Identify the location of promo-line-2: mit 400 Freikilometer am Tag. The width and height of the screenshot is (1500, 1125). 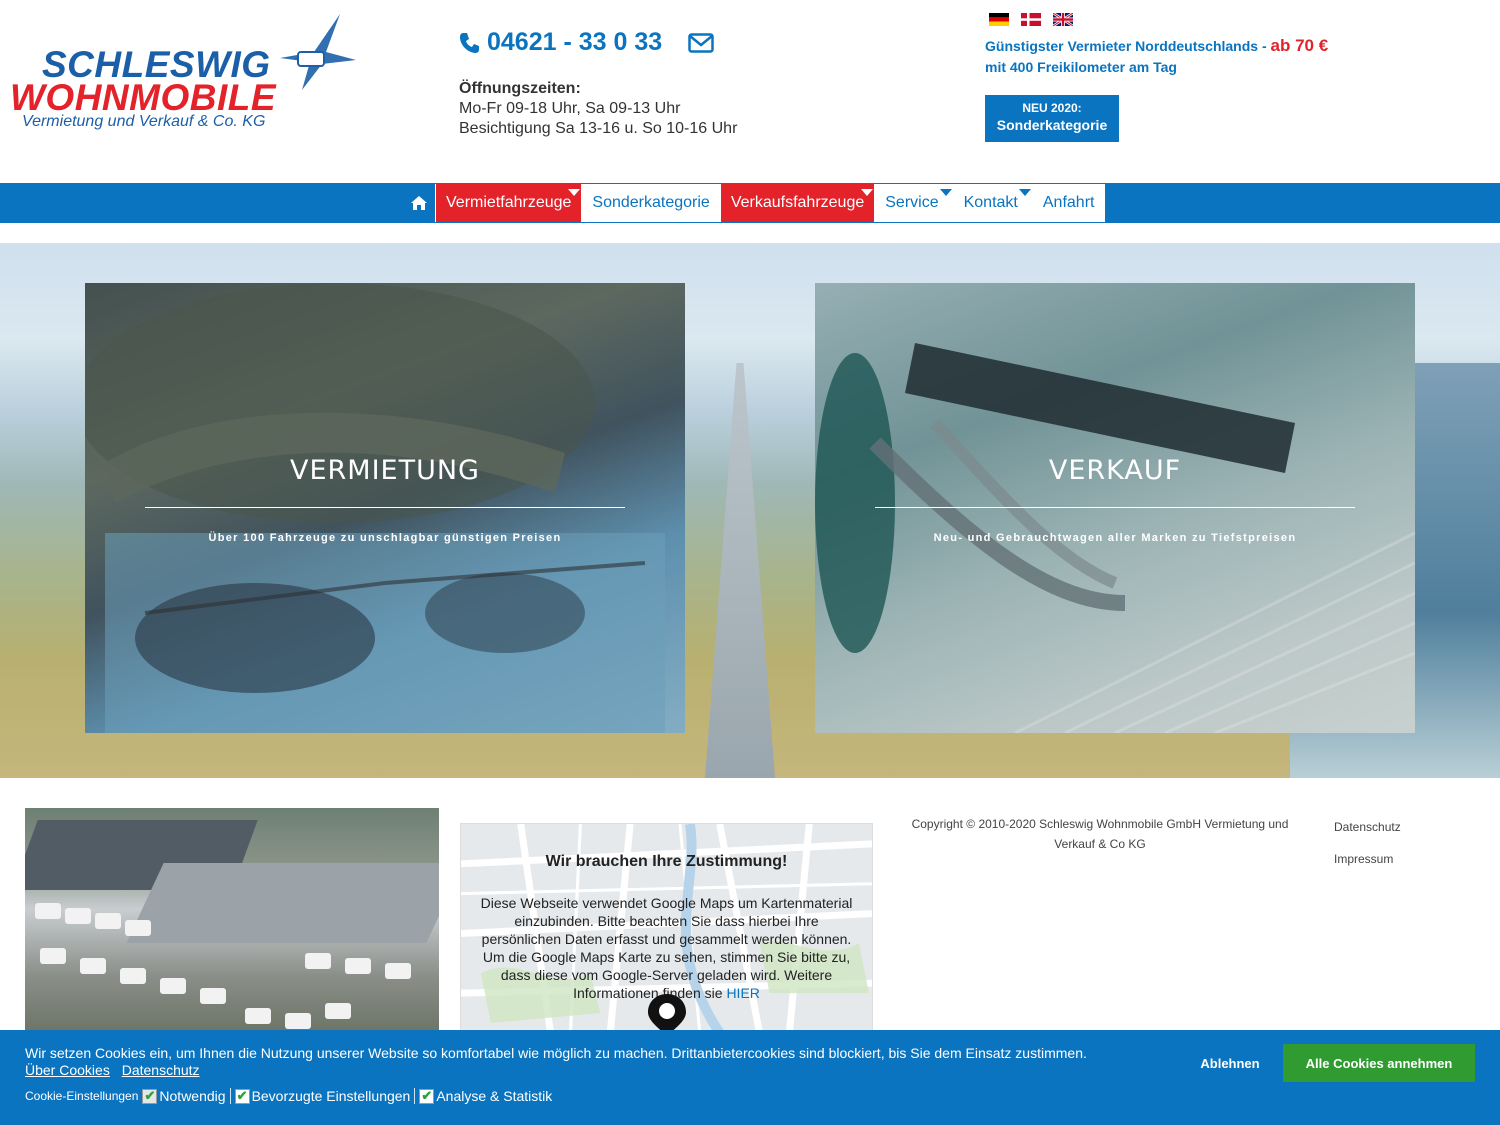
(1081, 67).